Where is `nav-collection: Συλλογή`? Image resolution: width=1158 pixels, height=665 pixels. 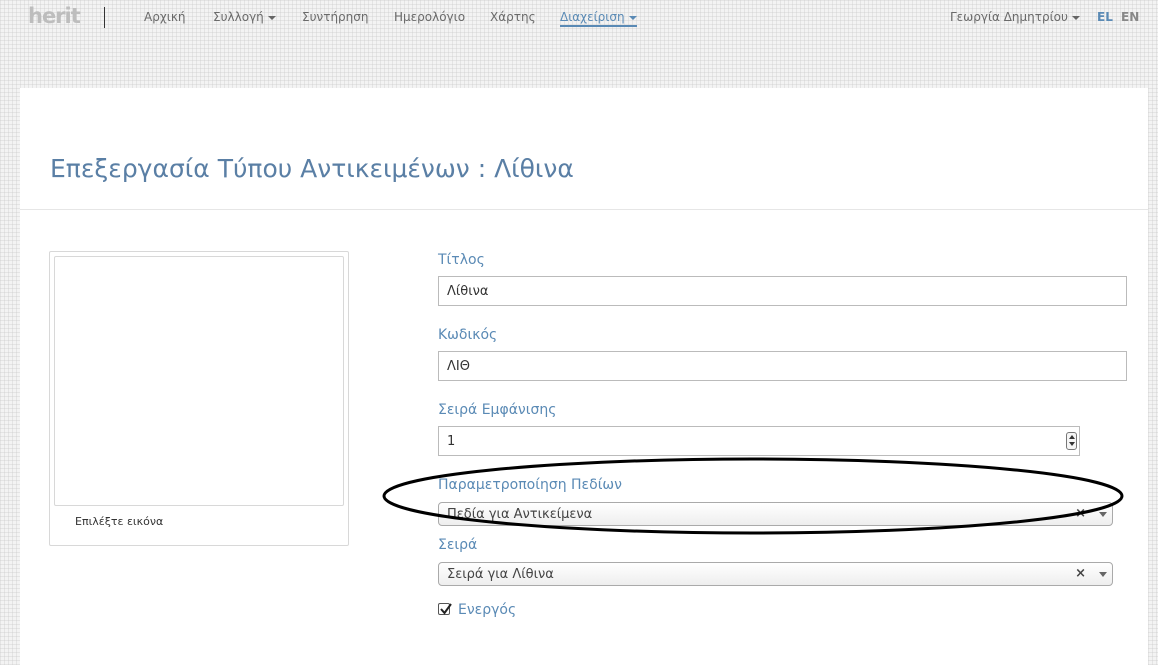 nav-collection: Συλλογή is located at coordinates (244, 17).